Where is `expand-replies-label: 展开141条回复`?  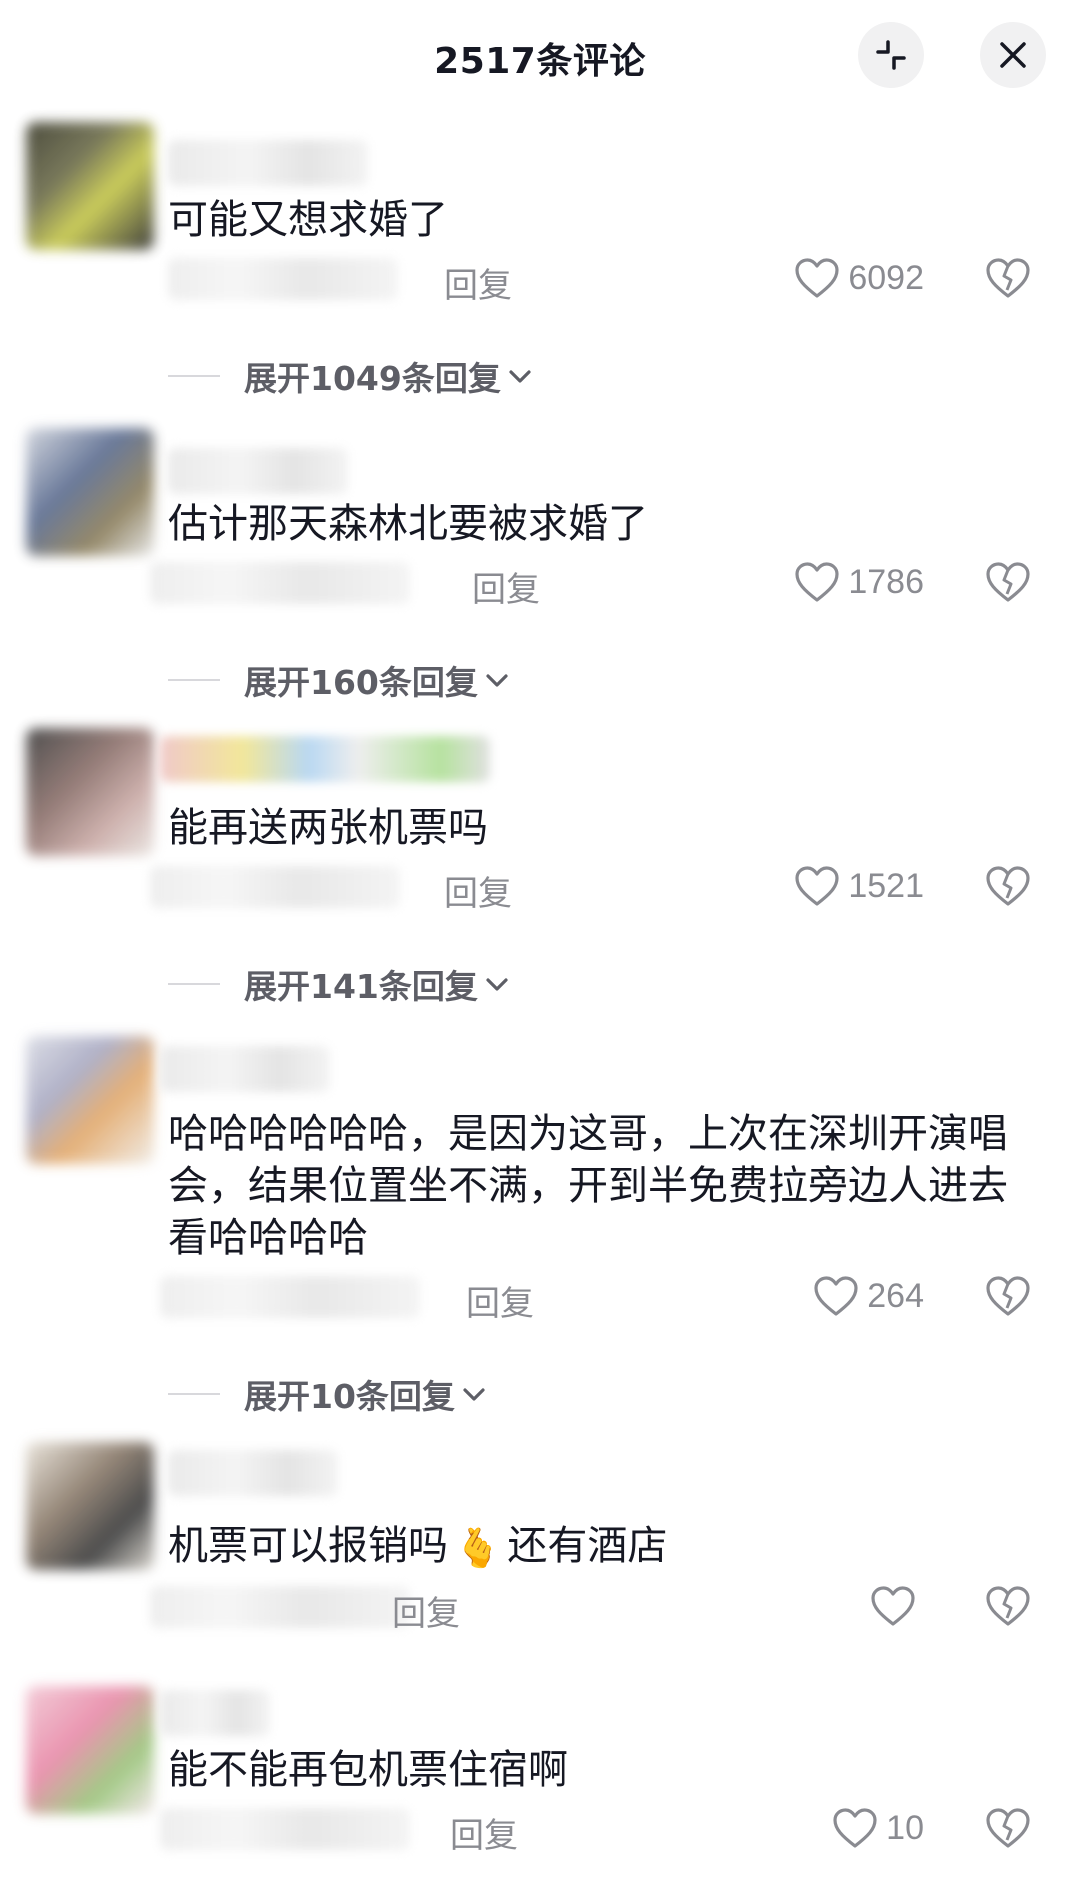
expand-replies-label: 展开141条回复 is located at coordinates (361, 986).